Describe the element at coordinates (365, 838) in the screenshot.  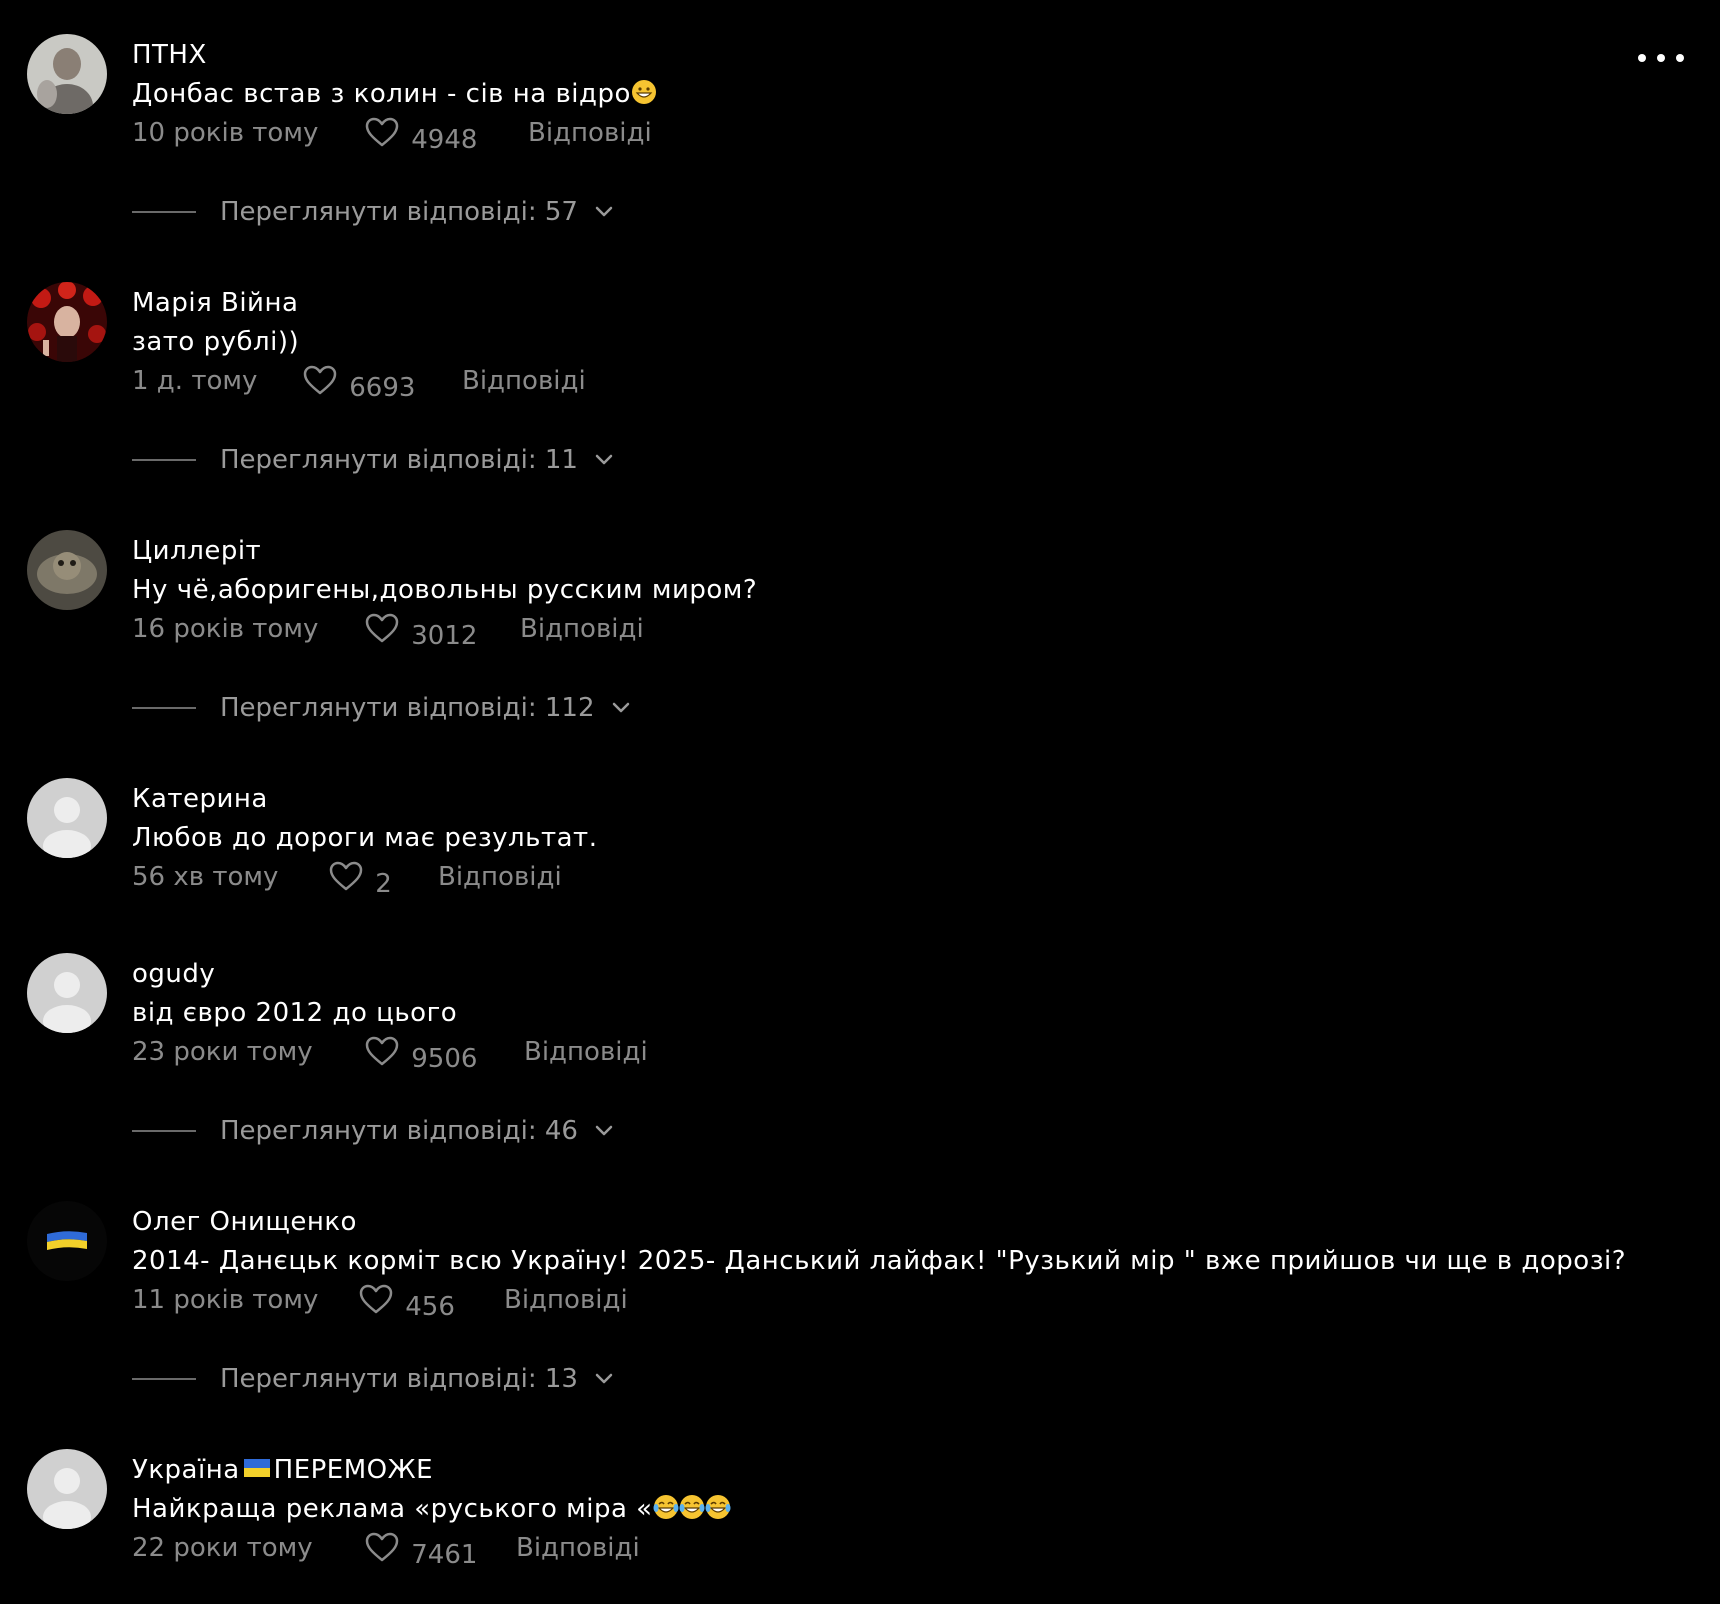
I see `comment-text: Любов до дороги має результат.` at that location.